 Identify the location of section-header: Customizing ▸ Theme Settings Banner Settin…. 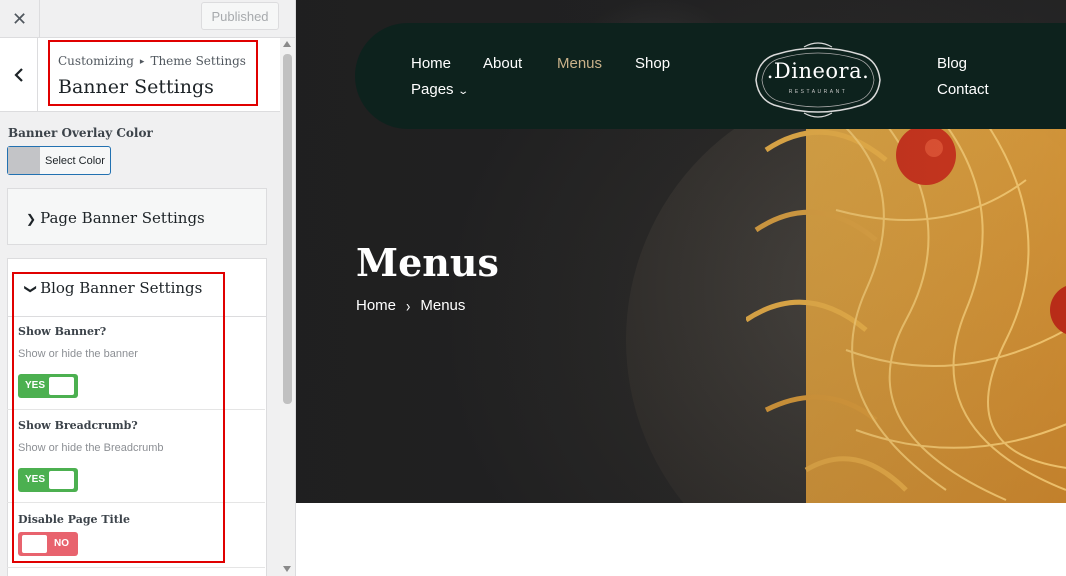
(147, 75).